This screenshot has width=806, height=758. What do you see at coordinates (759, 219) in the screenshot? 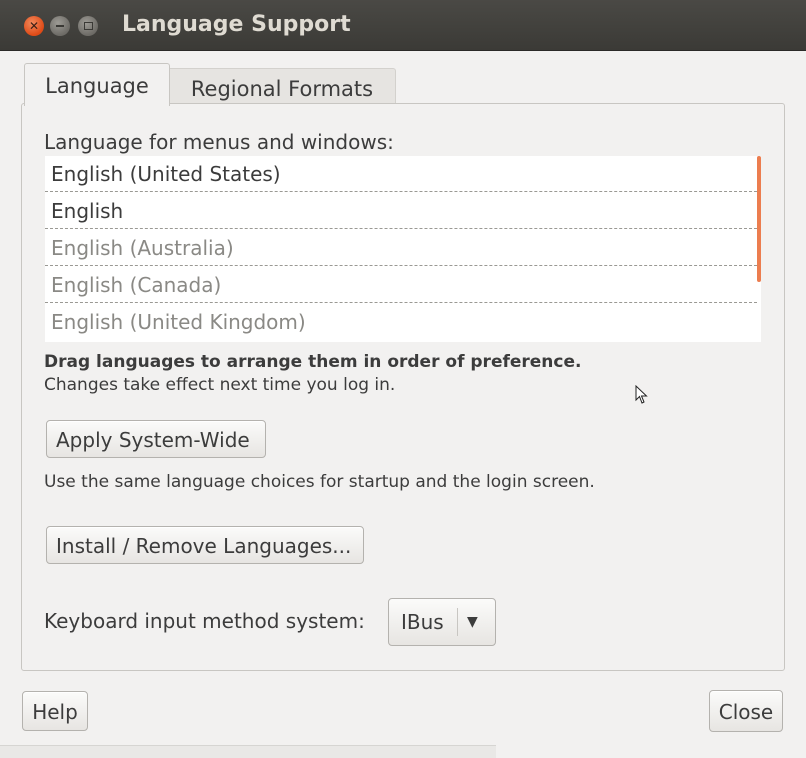
I see `list-scrollbar` at bounding box center [759, 219].